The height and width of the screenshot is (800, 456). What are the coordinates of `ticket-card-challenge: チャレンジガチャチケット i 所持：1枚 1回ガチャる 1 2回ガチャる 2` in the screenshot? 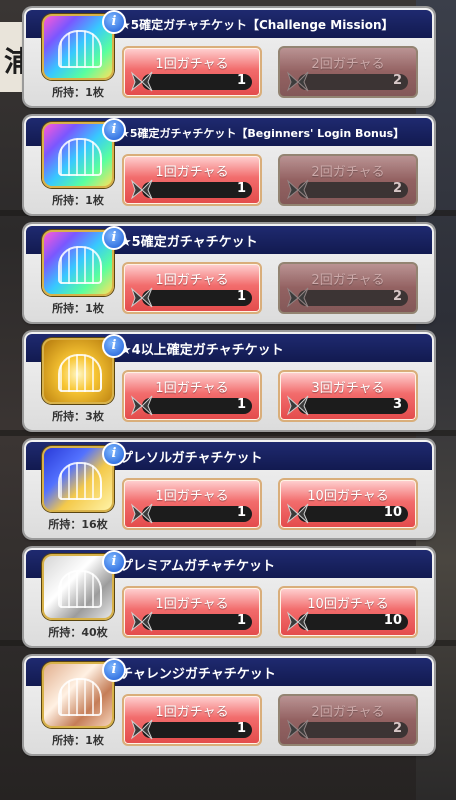 It's located at (229, 705).